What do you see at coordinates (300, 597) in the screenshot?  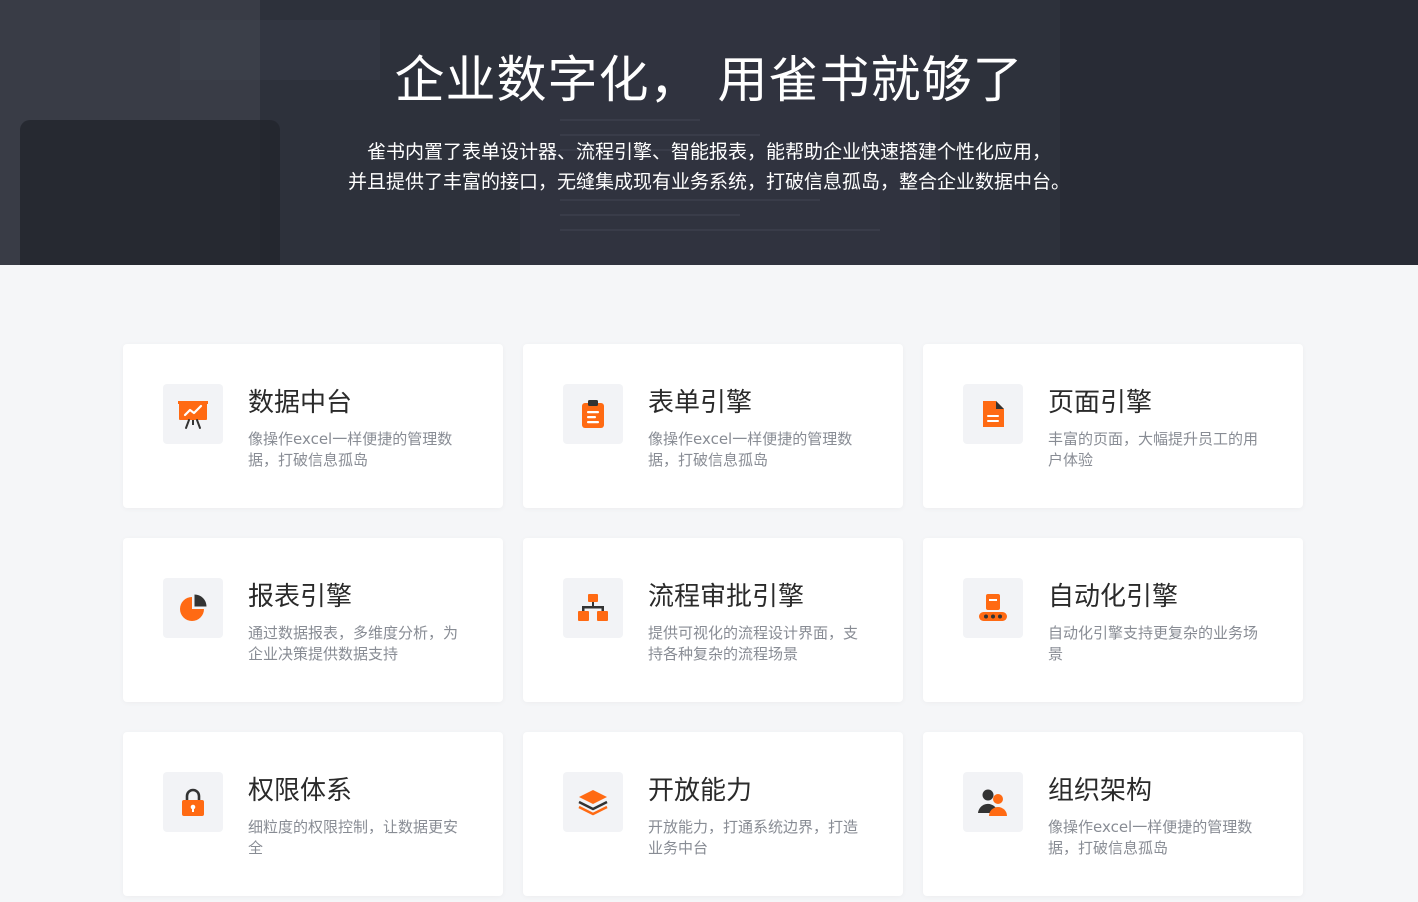 I see `feature-title: 报表引擎` at bounding box center [300, 597].